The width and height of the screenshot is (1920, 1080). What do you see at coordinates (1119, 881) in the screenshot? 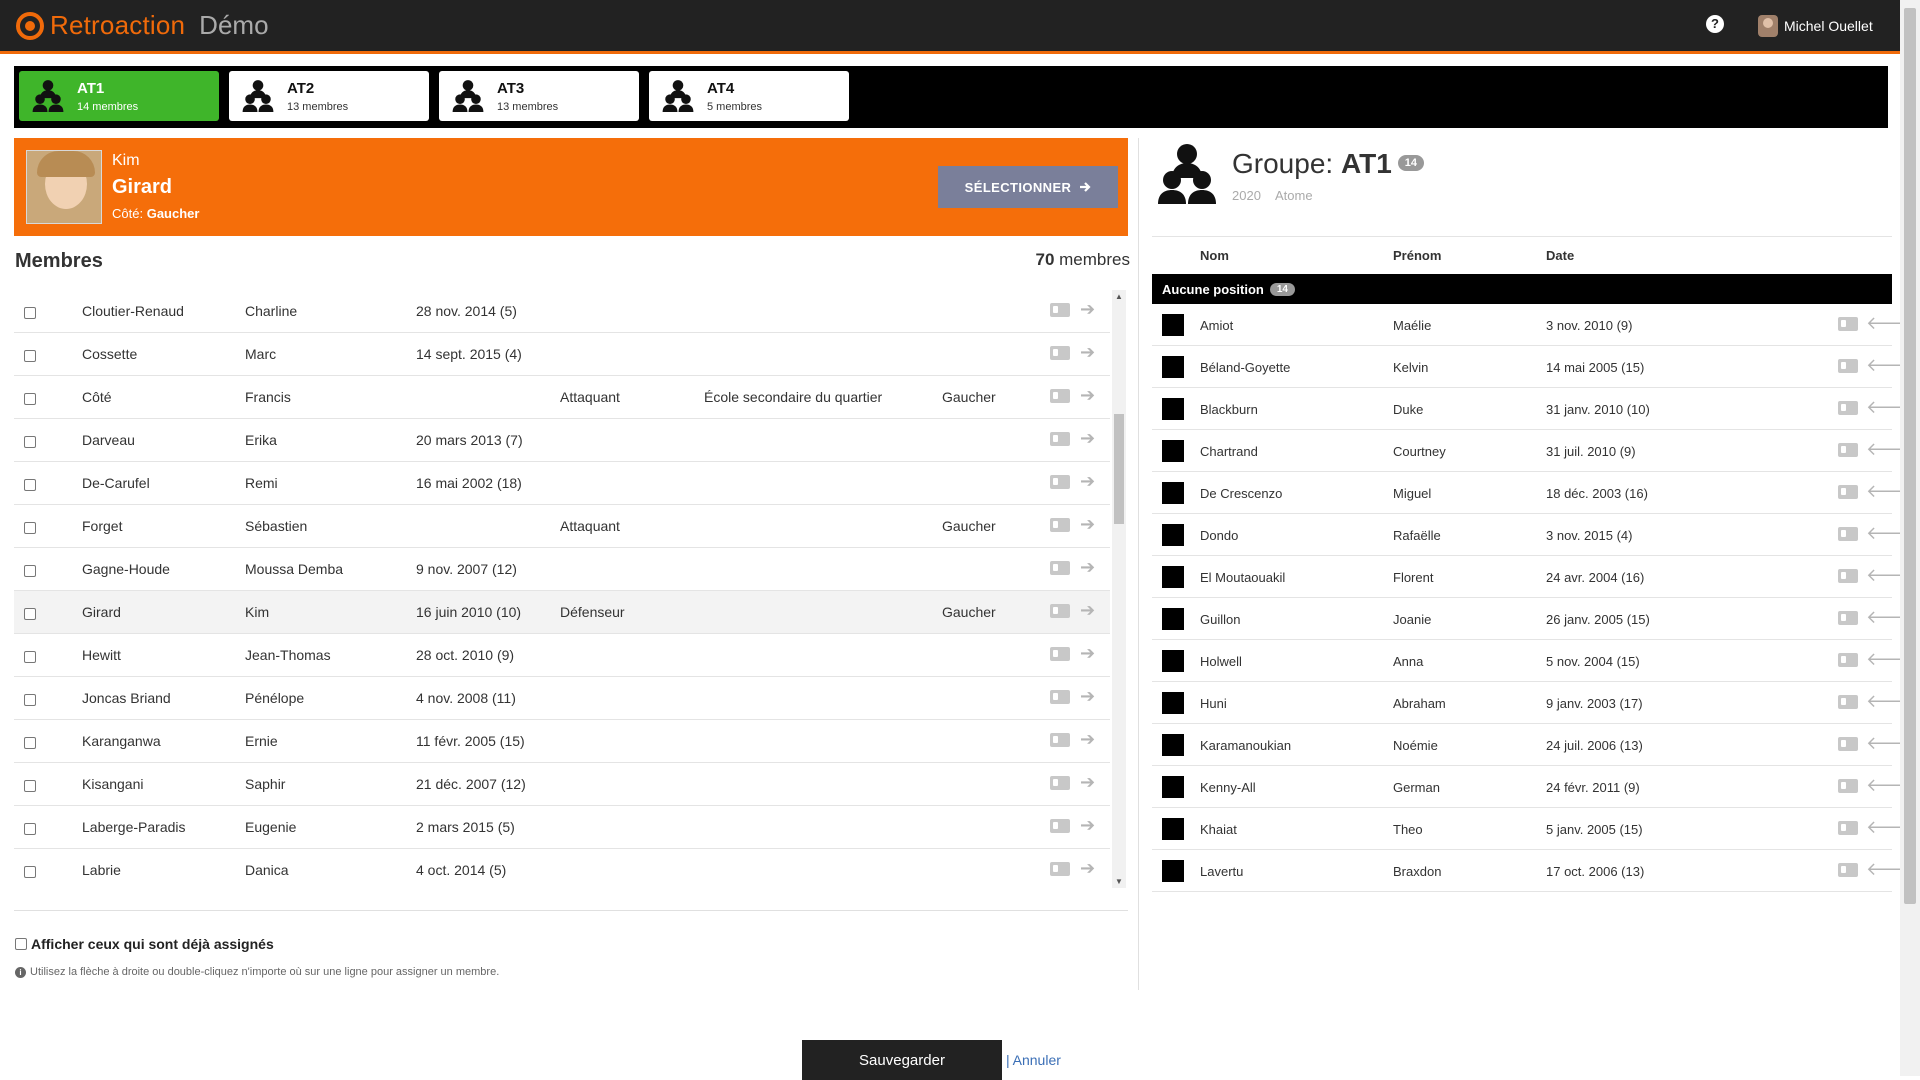
I see `scroll-down-icon: ▼` at bounding box center [1119, 881].